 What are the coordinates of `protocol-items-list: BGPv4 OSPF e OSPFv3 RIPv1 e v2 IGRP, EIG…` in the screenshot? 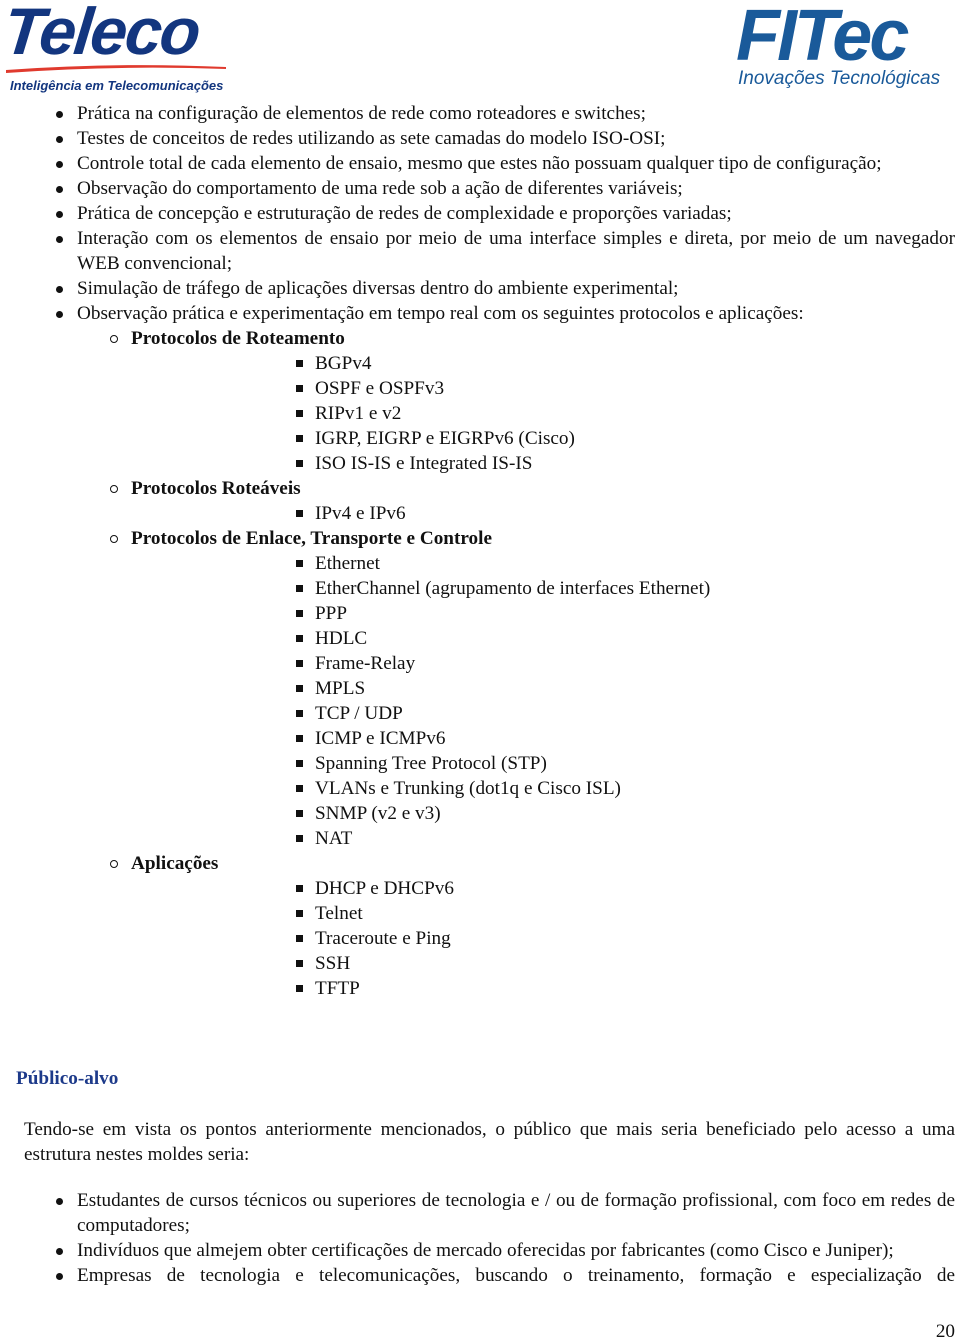 It's located at (545, 413).